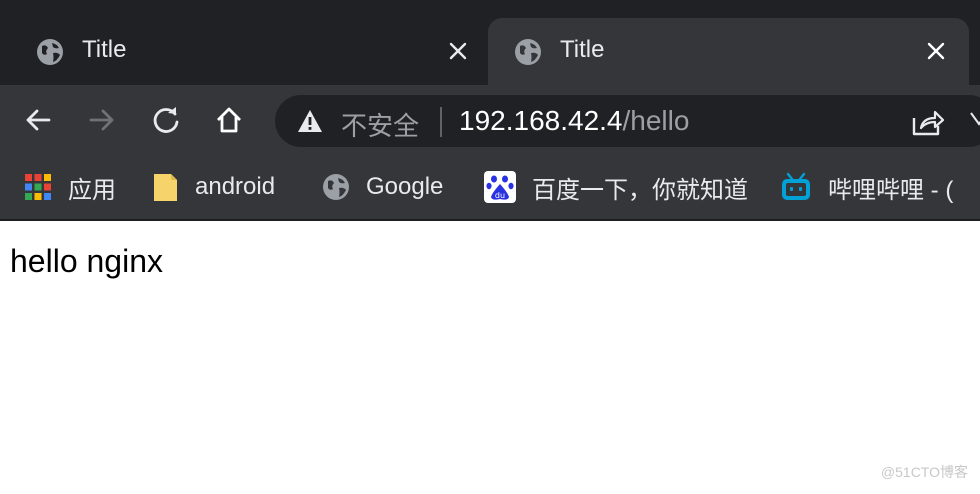 The height and width of the screenshot is (494, 980). I want to click on warning-icon, so click(310, 121).